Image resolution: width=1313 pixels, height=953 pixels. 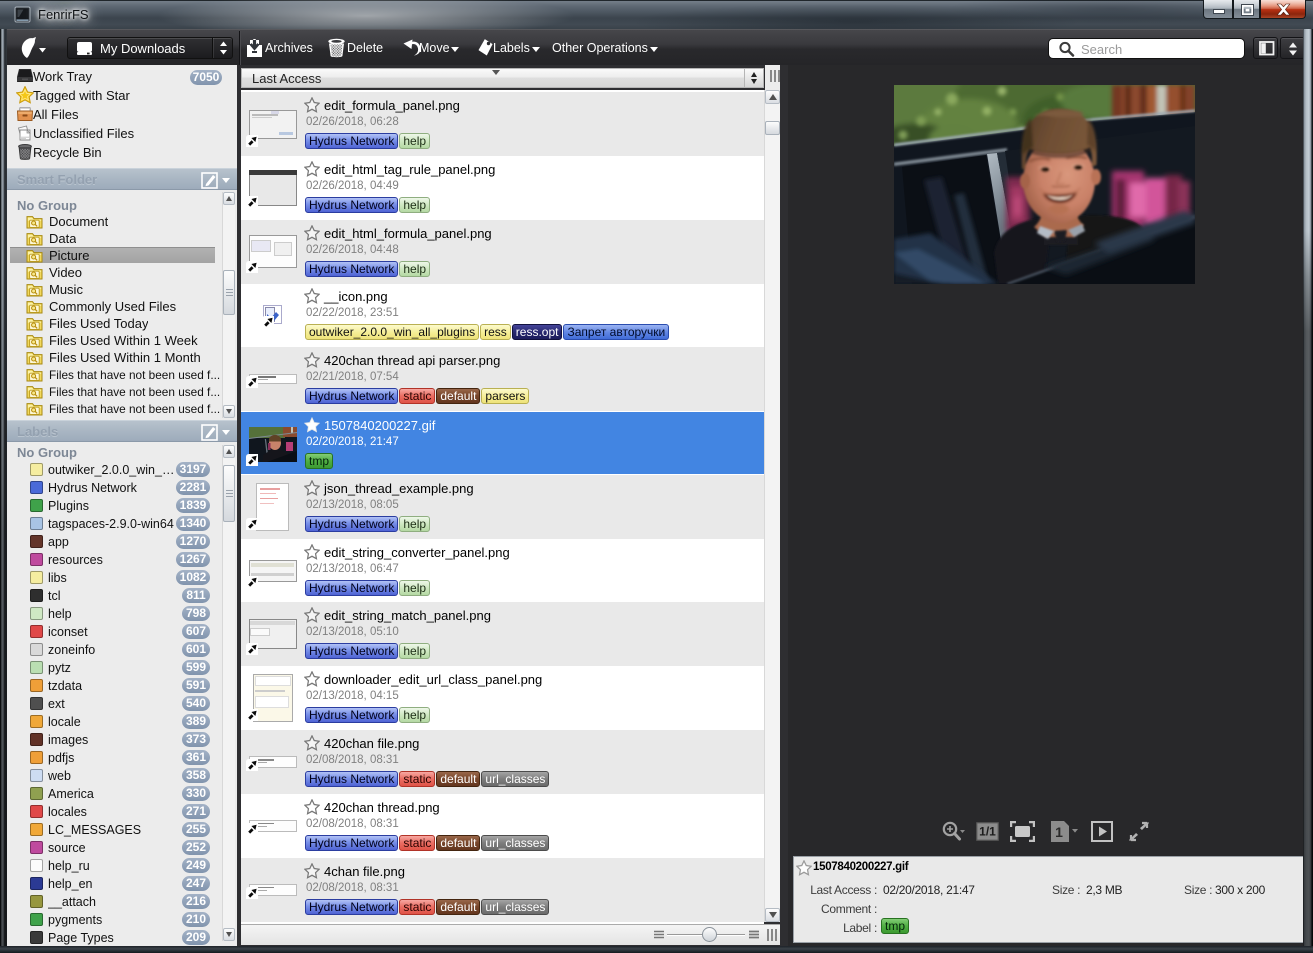 I want to click on svg-text: 1, so click(x=1059, y=832).